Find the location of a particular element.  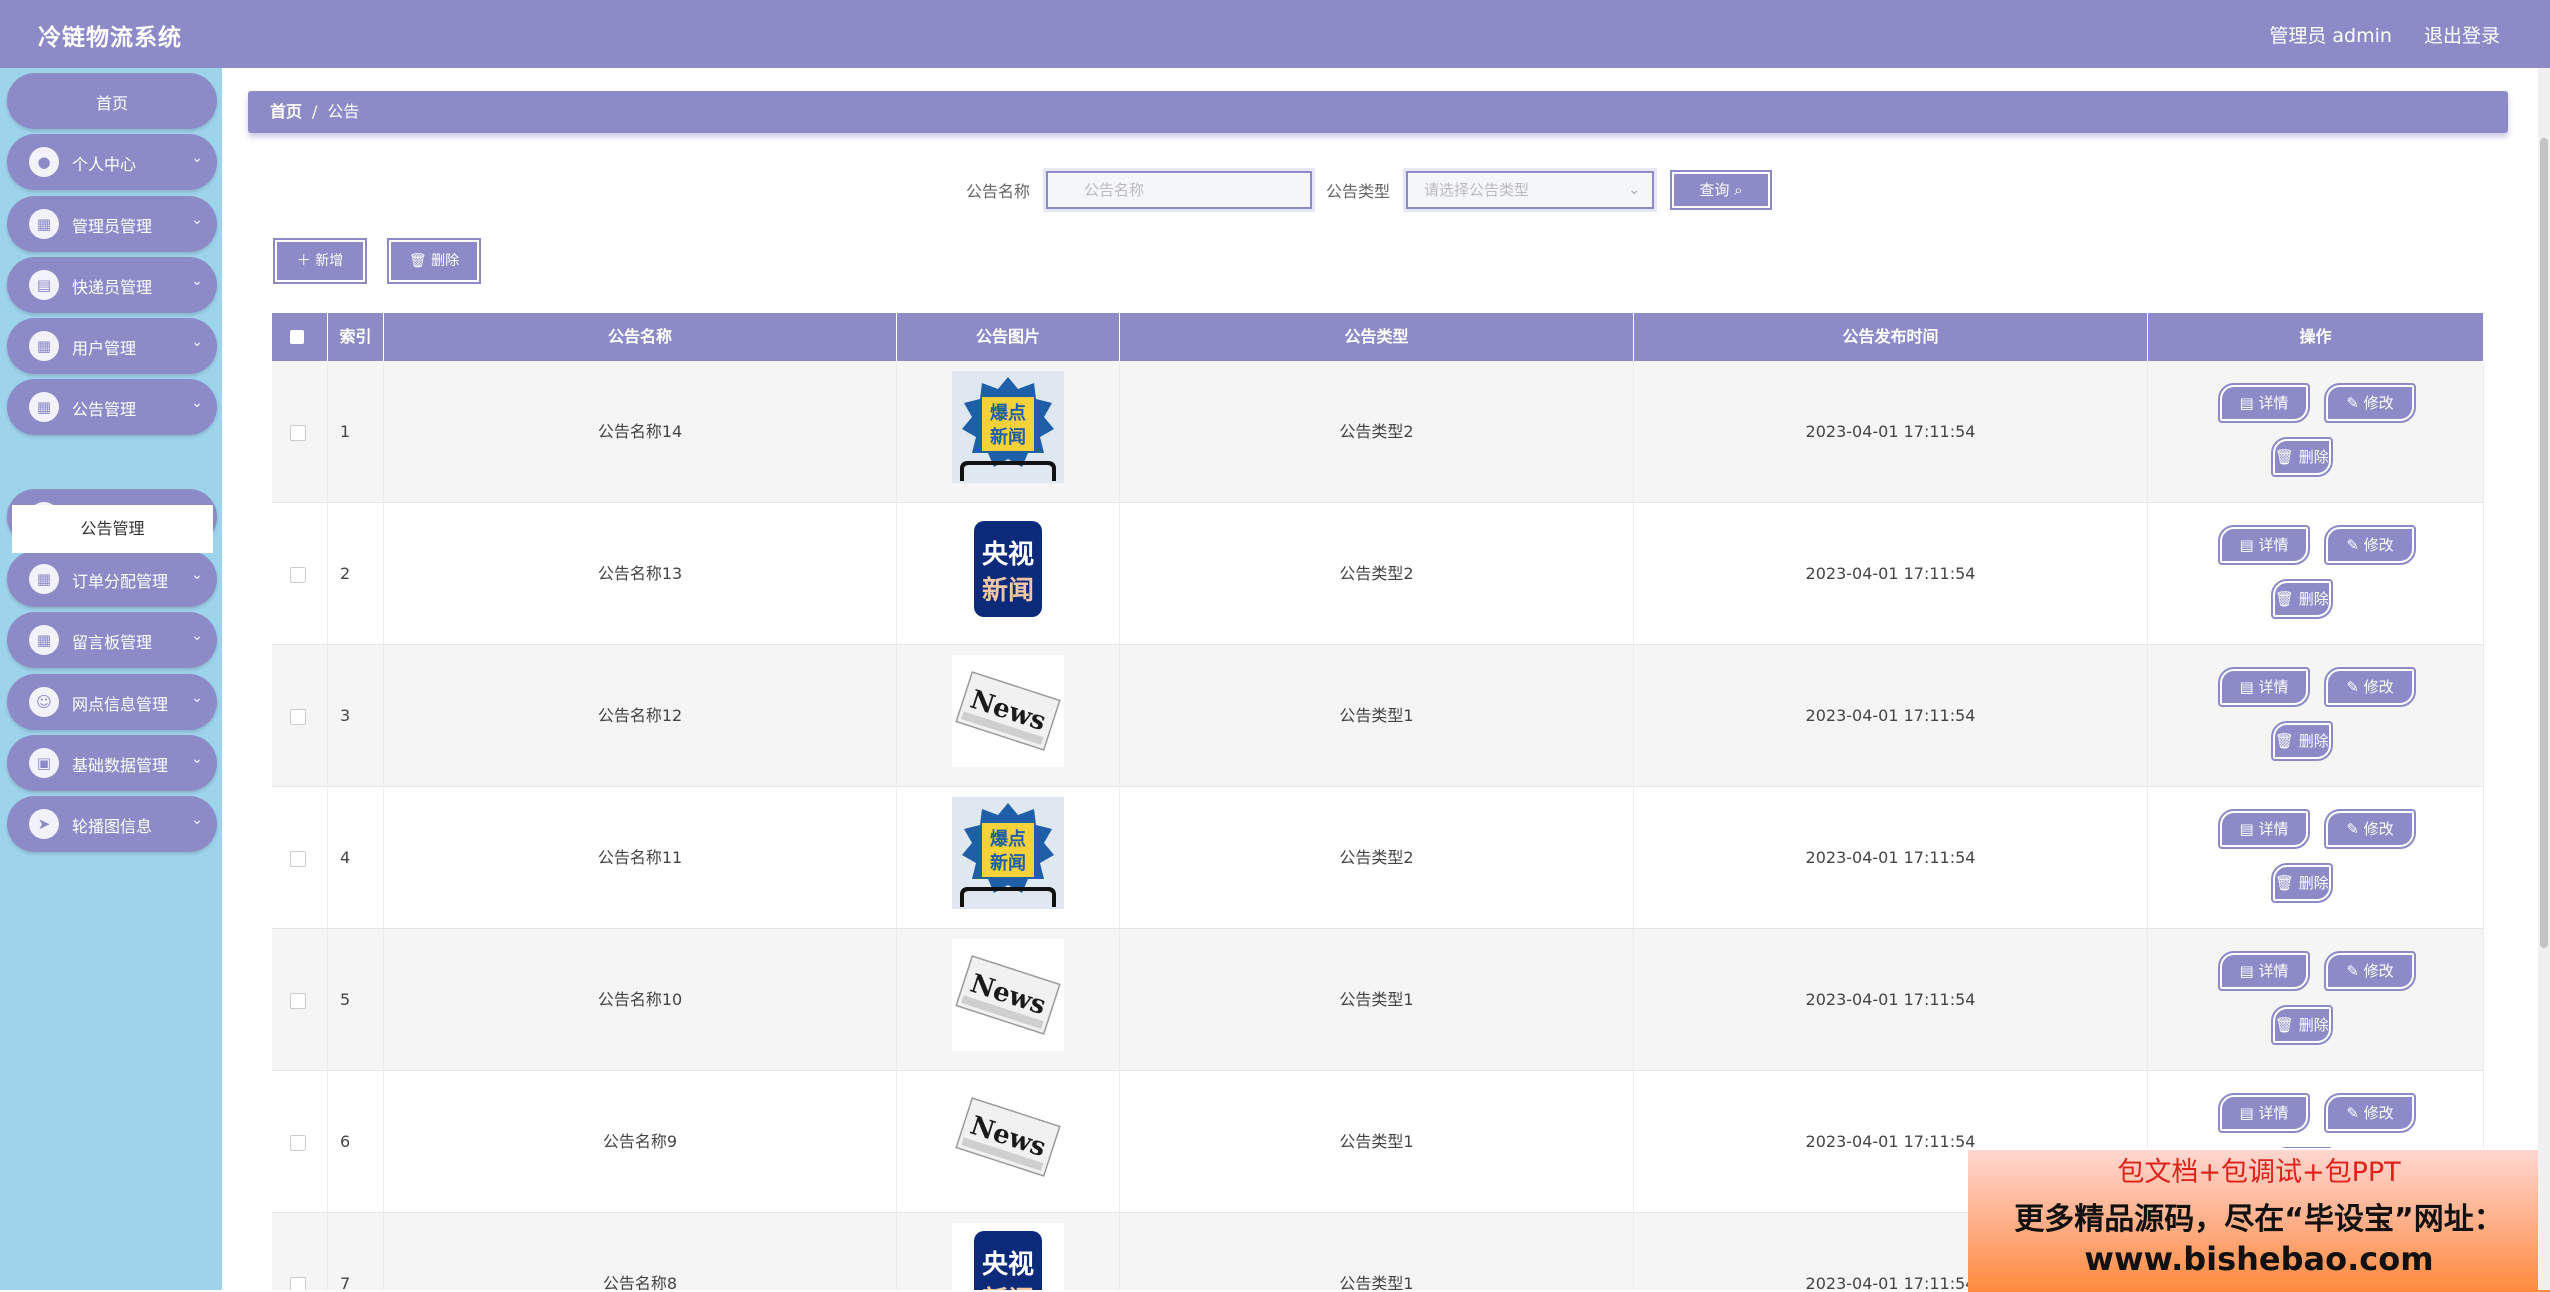

cell-image: News is located at coordinates (1008, 1000).